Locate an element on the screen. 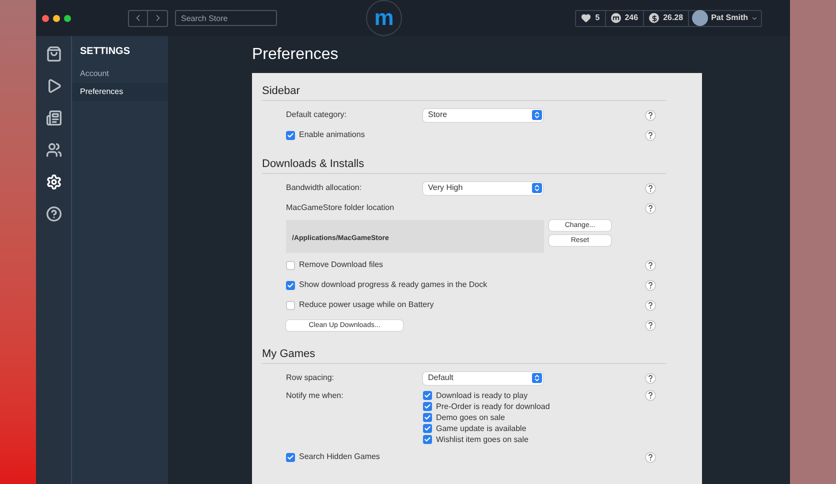 This screenshot has width=836, height=484. settings-nav-item: Preferences is located at coordinates (120, 92).